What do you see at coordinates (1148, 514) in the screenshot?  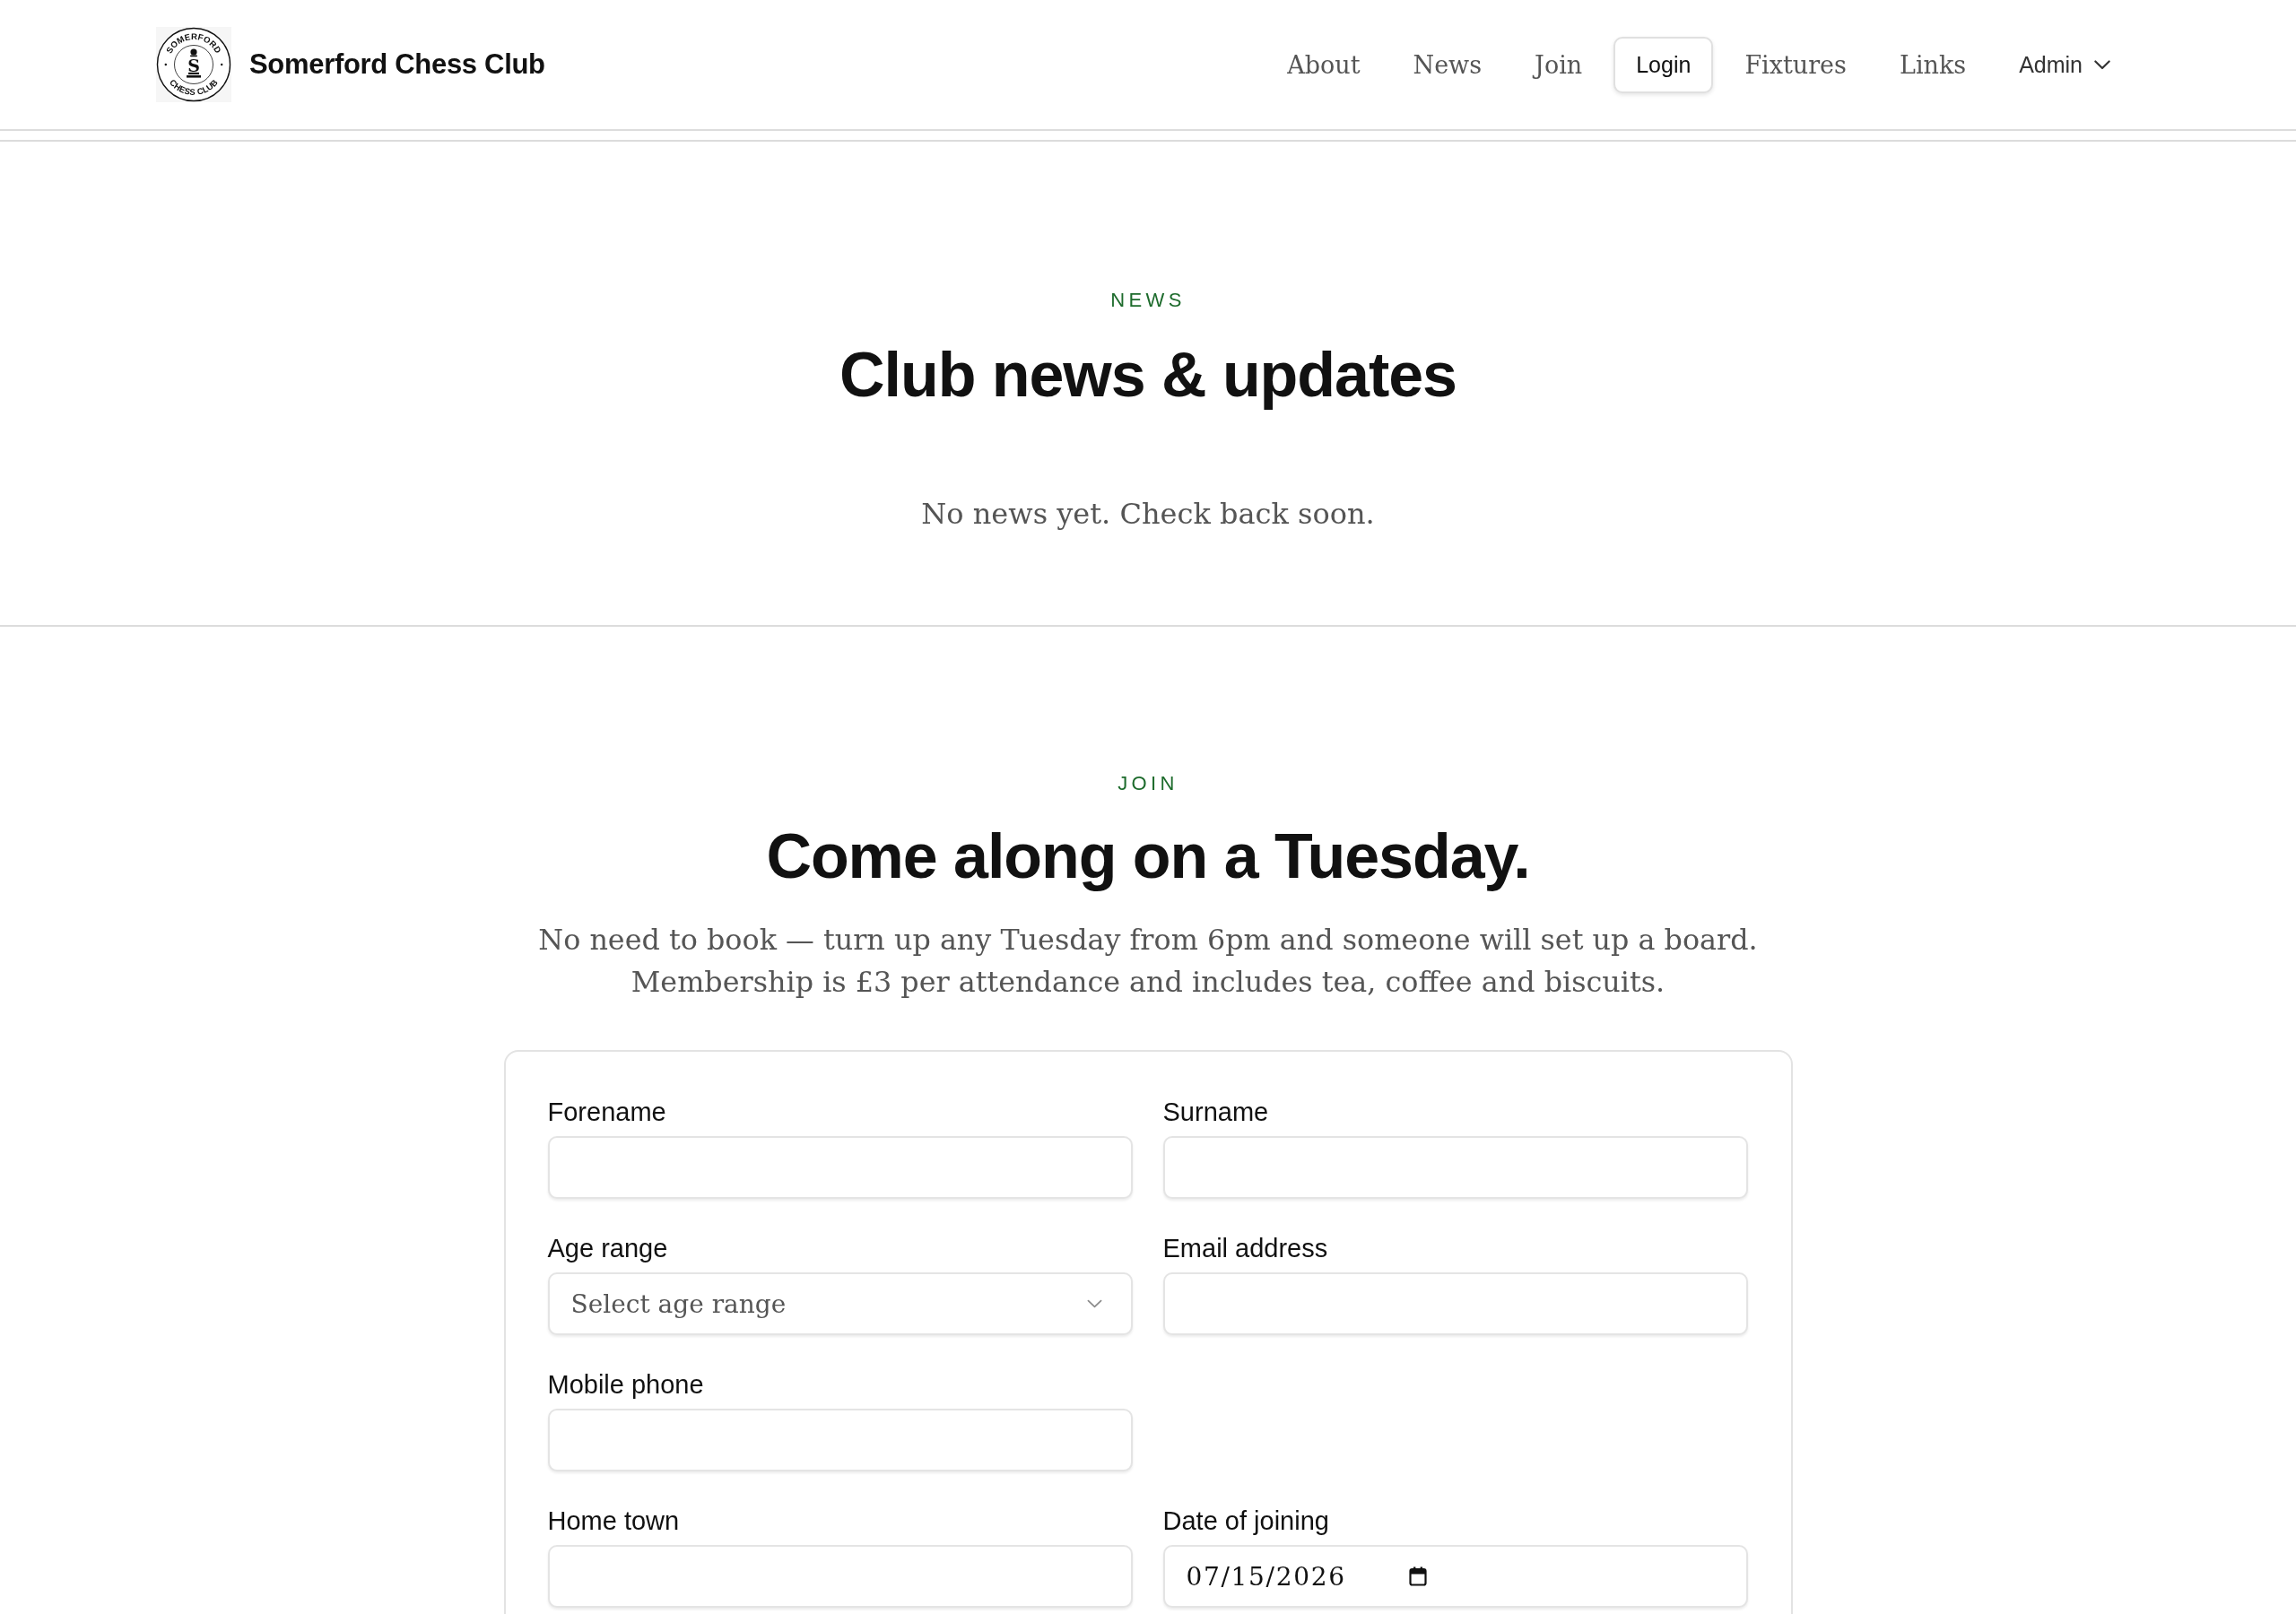 I see `empty-message: No news yet. Check back soon.` at bounding box center [1148, 514].